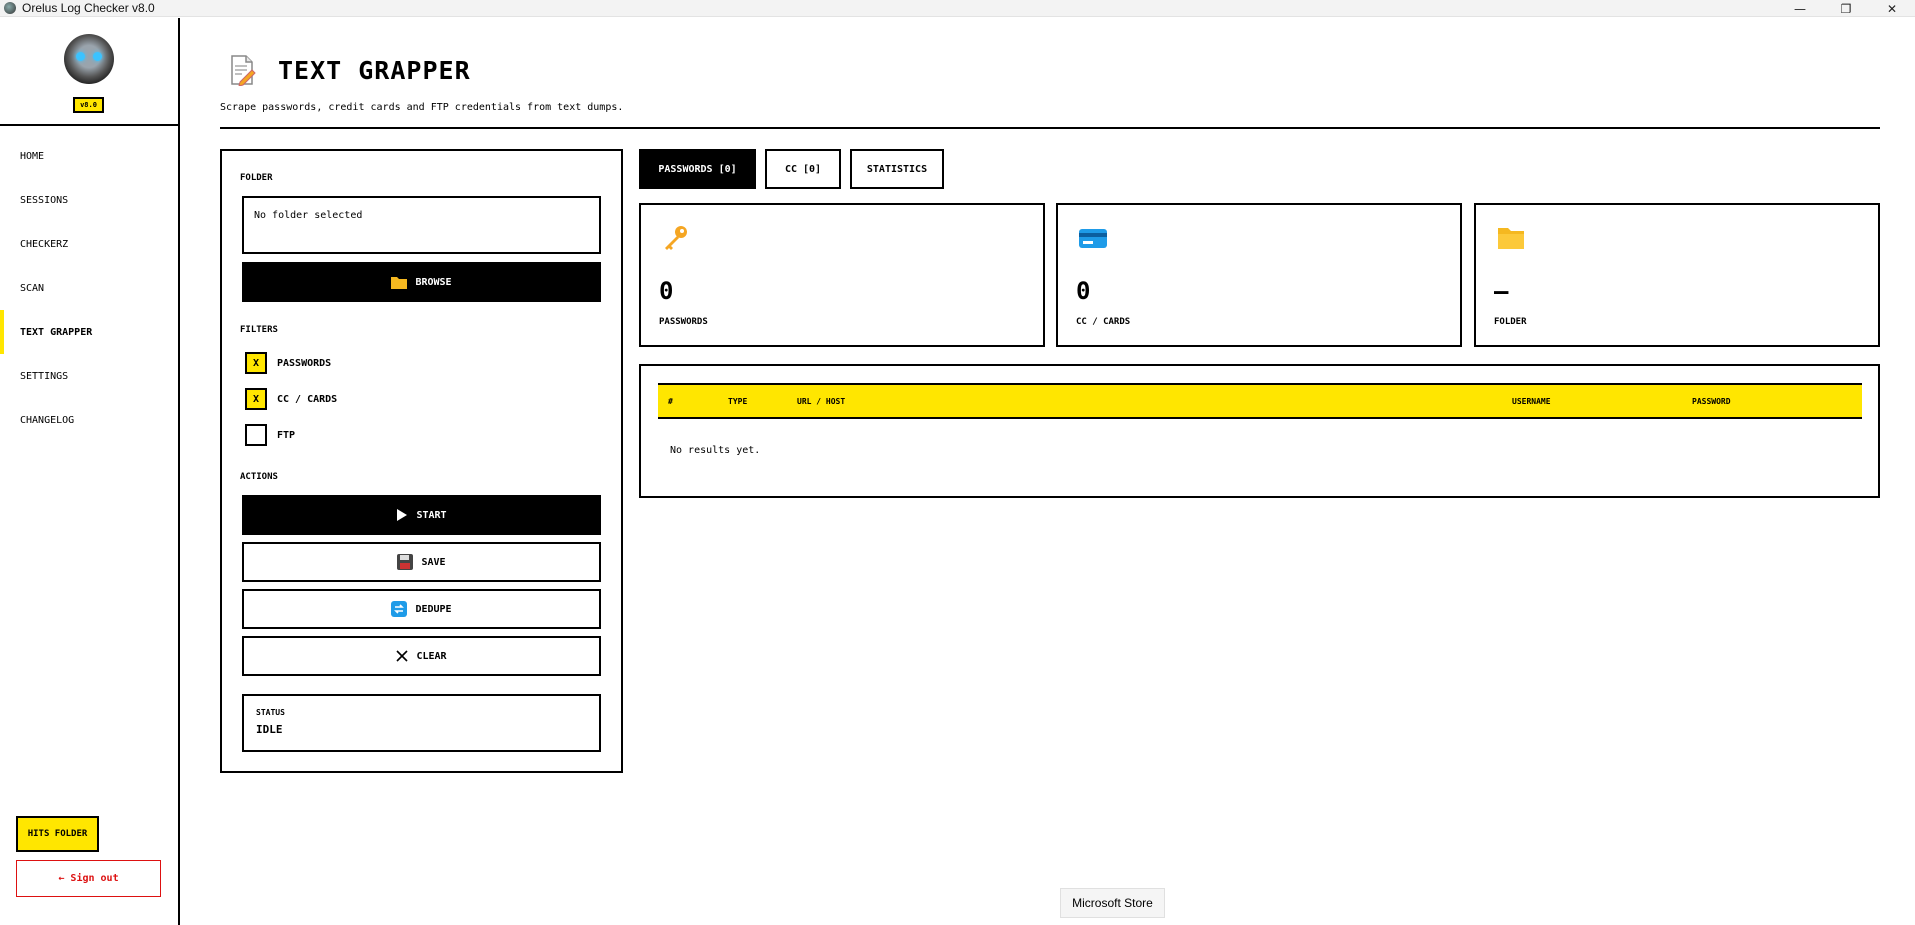 The height and width of the screenshot is (925, 1915). I want to click on filter-cc-cards: X CC / CARDS, so click(291, 399).